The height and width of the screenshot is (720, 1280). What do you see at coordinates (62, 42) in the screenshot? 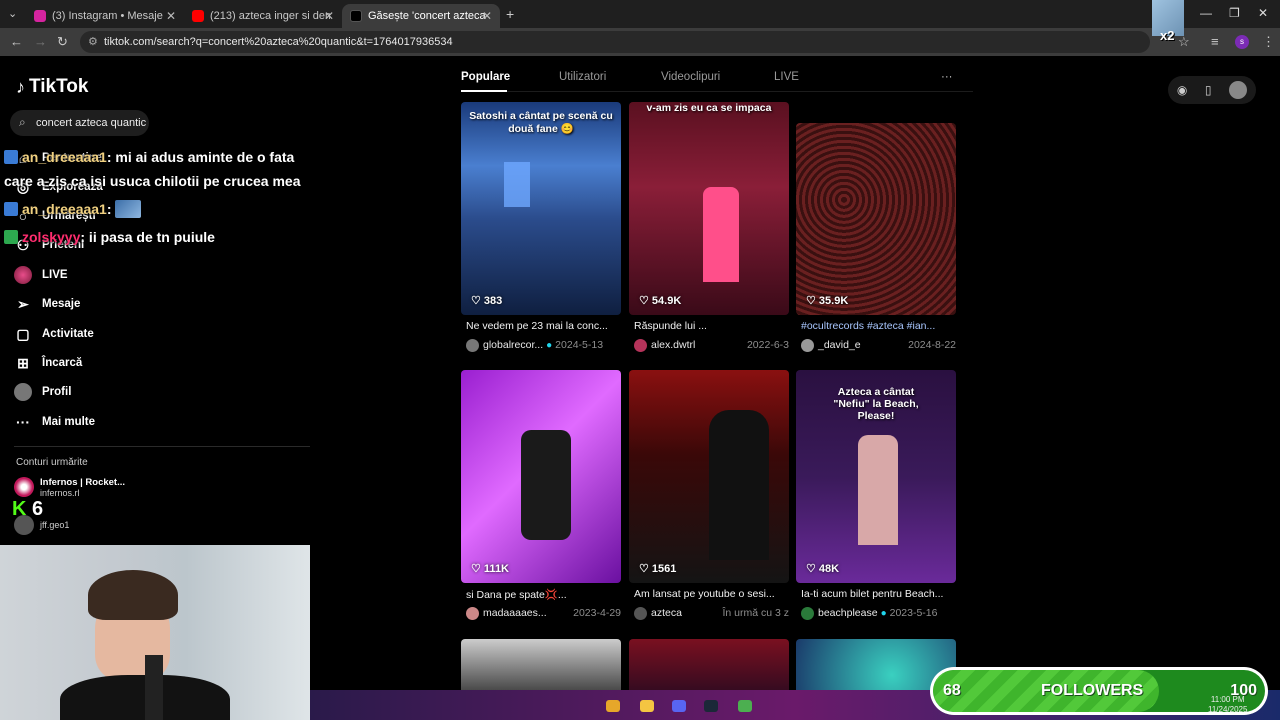
I see `reload-icon: ↻` at bounding box center [62, 42].